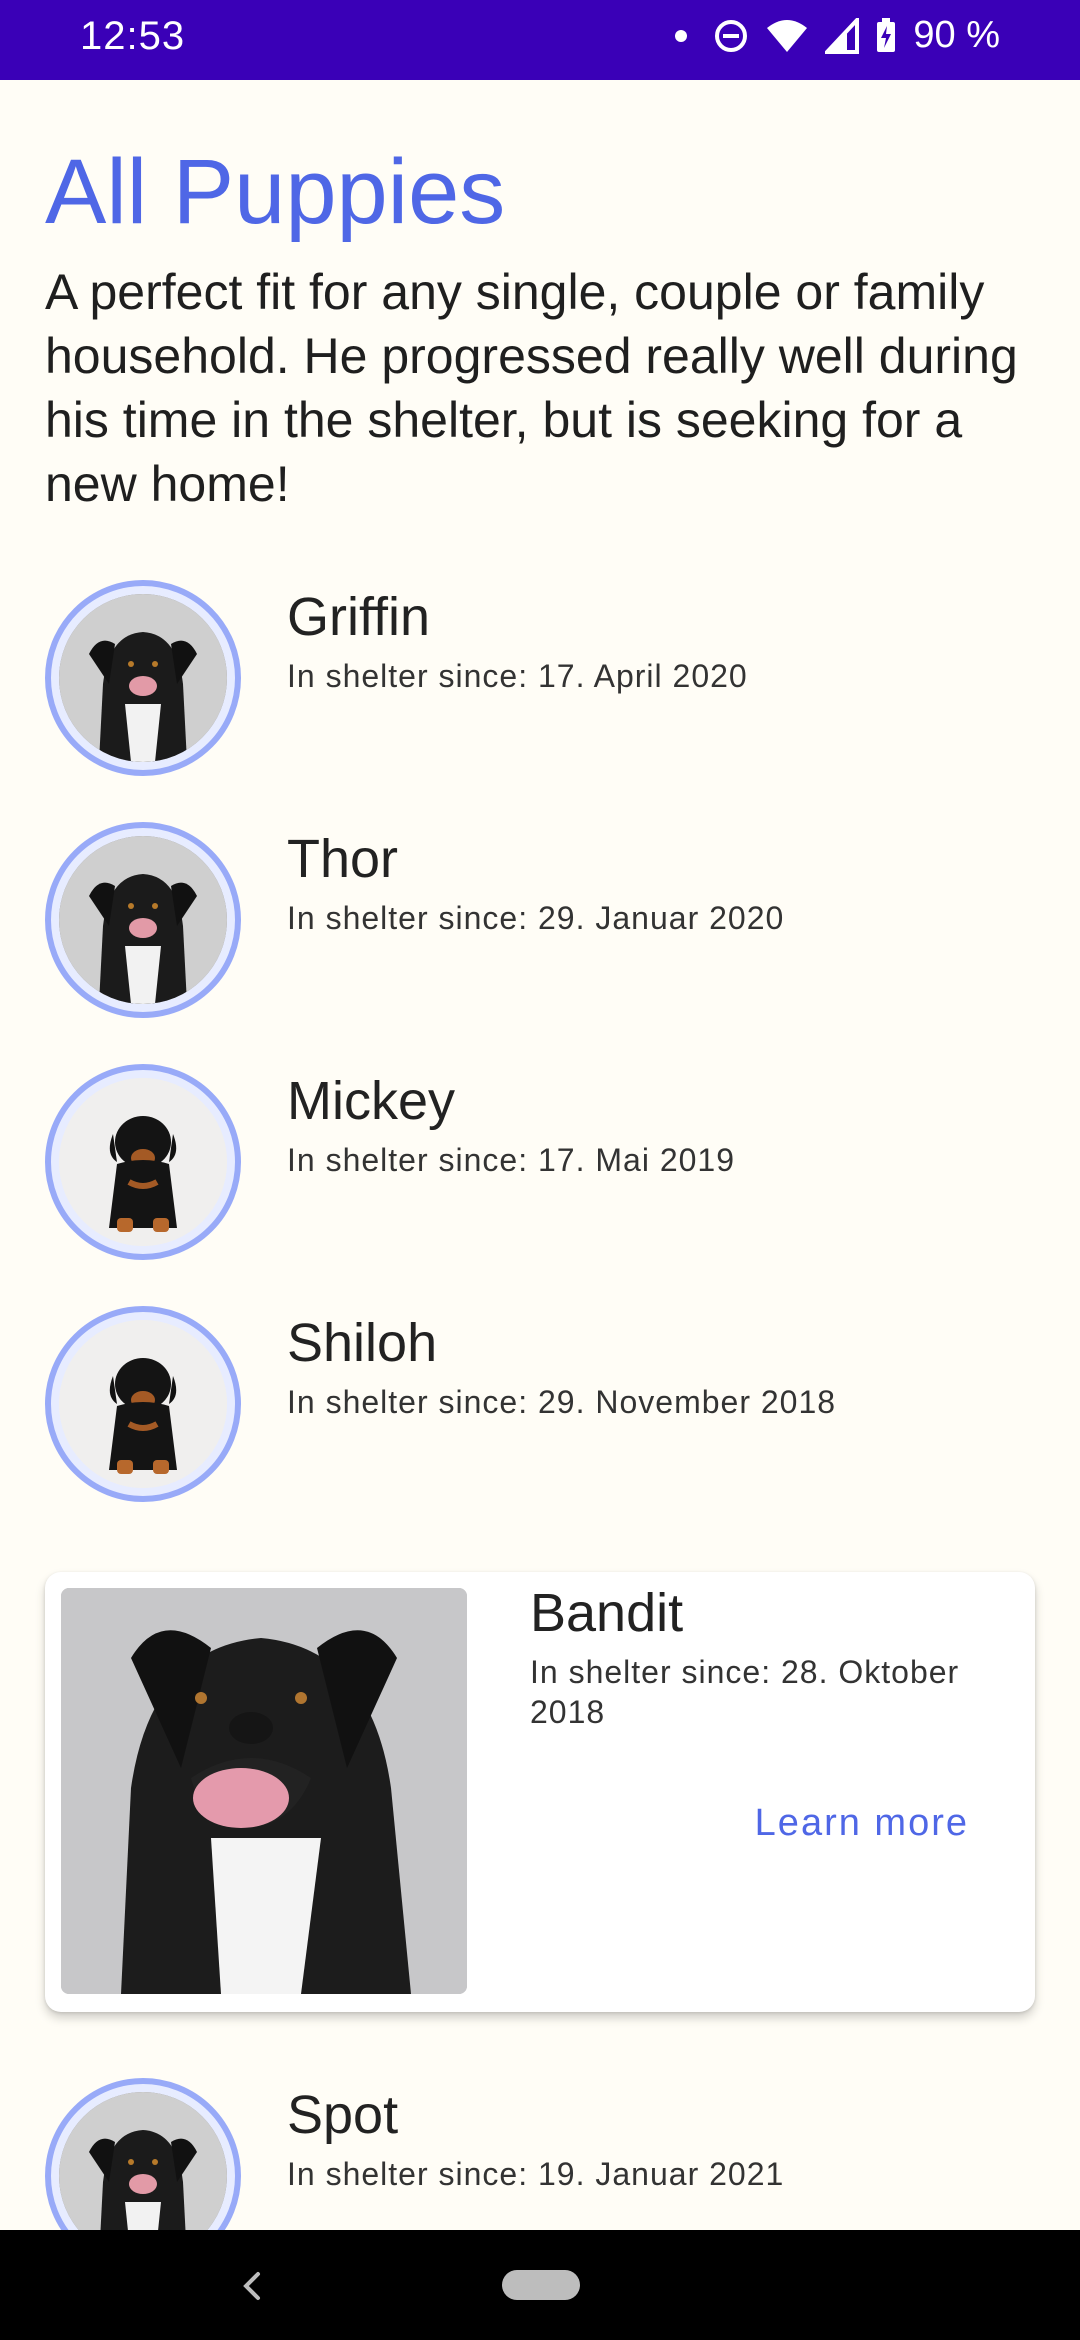 The image size is (1080, 2340). Describe the element at coordinates (607, 1613) in the screenshot. I see `featured-puppy-name: Bandit` at that location.